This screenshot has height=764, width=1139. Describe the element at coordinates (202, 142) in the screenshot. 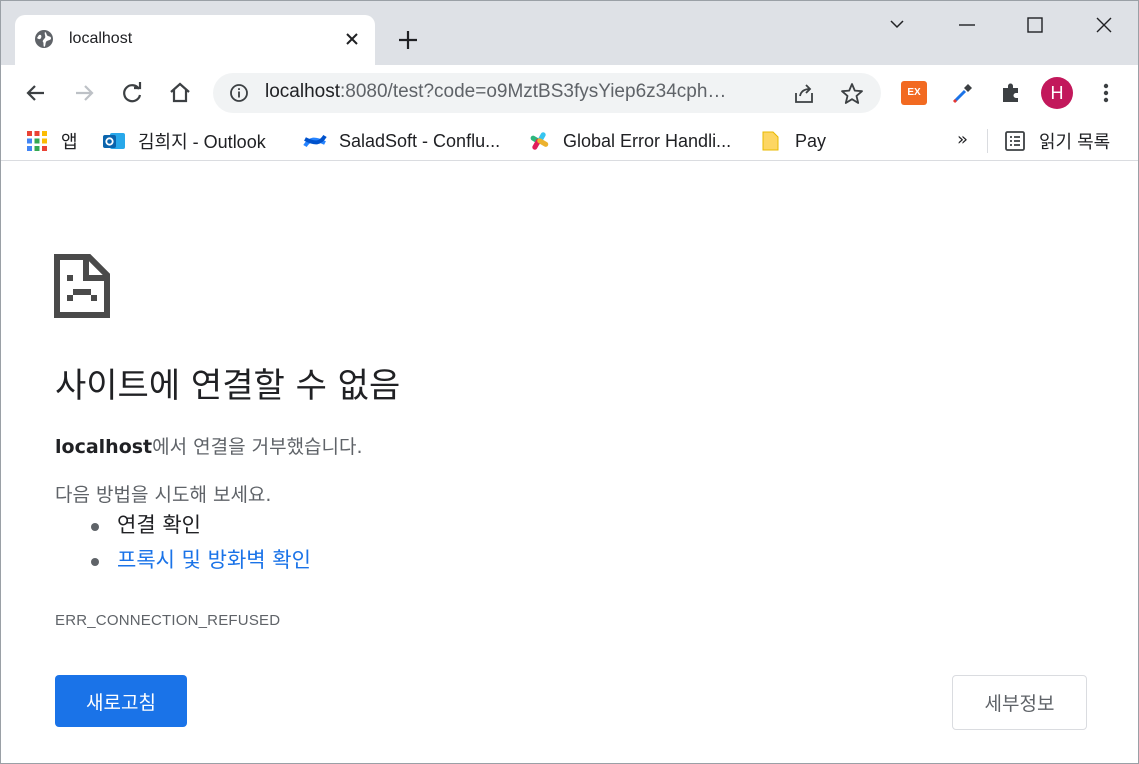

I see `bookmark-label: 김희지 - Outlook` at that location.